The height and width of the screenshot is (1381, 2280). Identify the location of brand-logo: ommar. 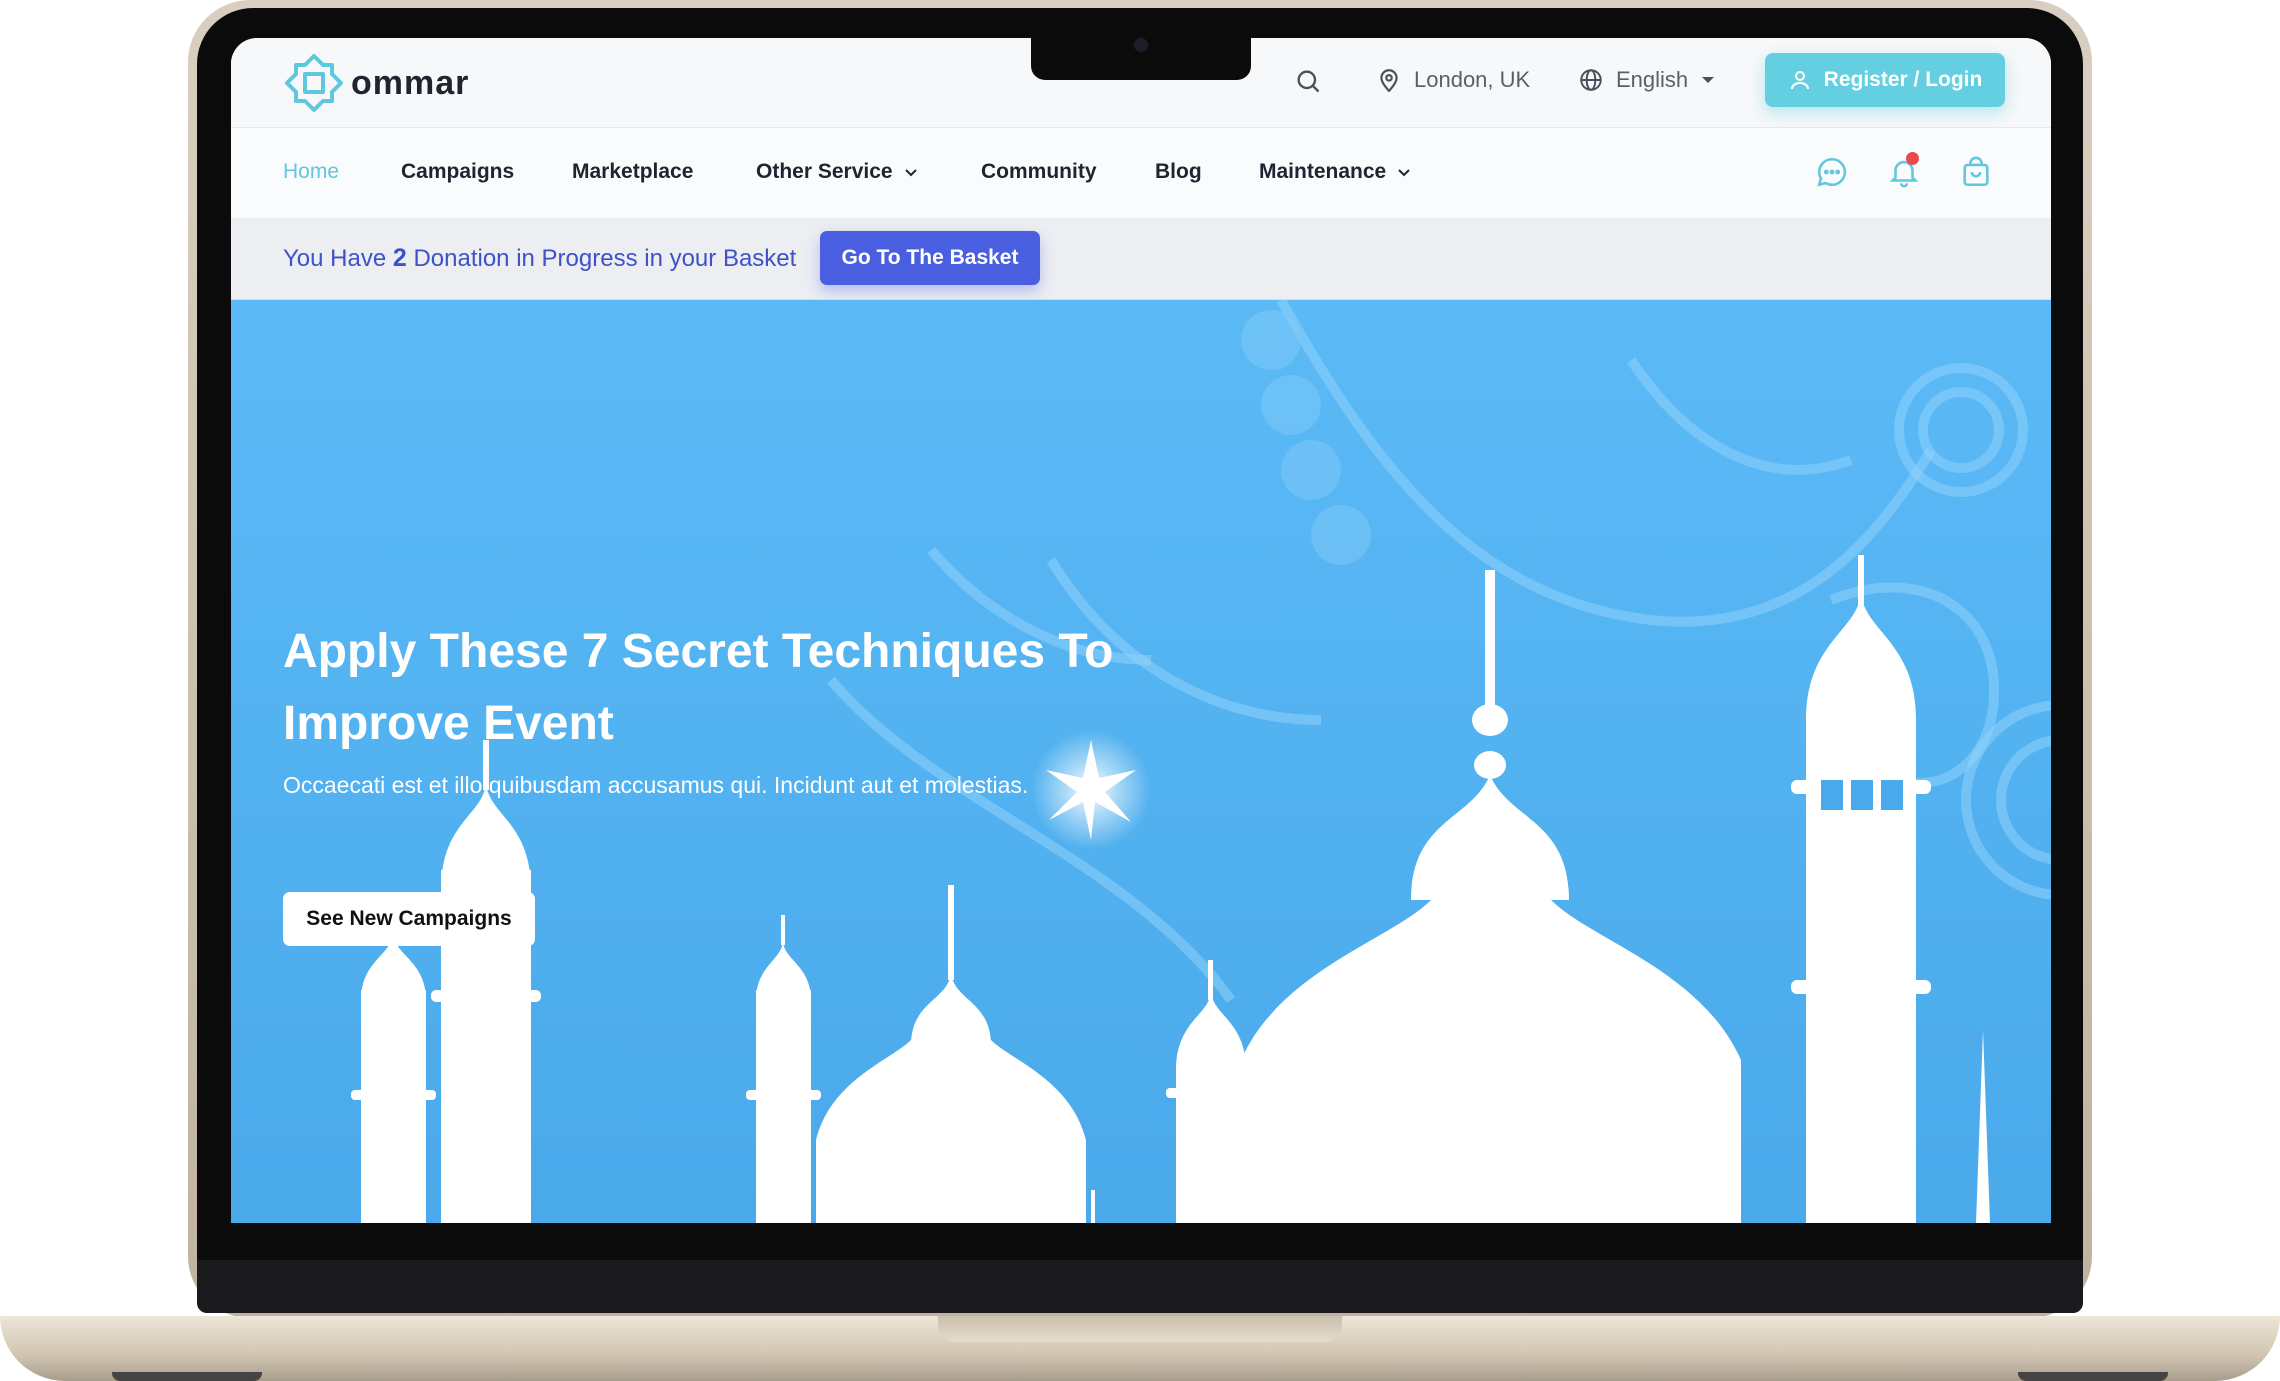
(376, 83).